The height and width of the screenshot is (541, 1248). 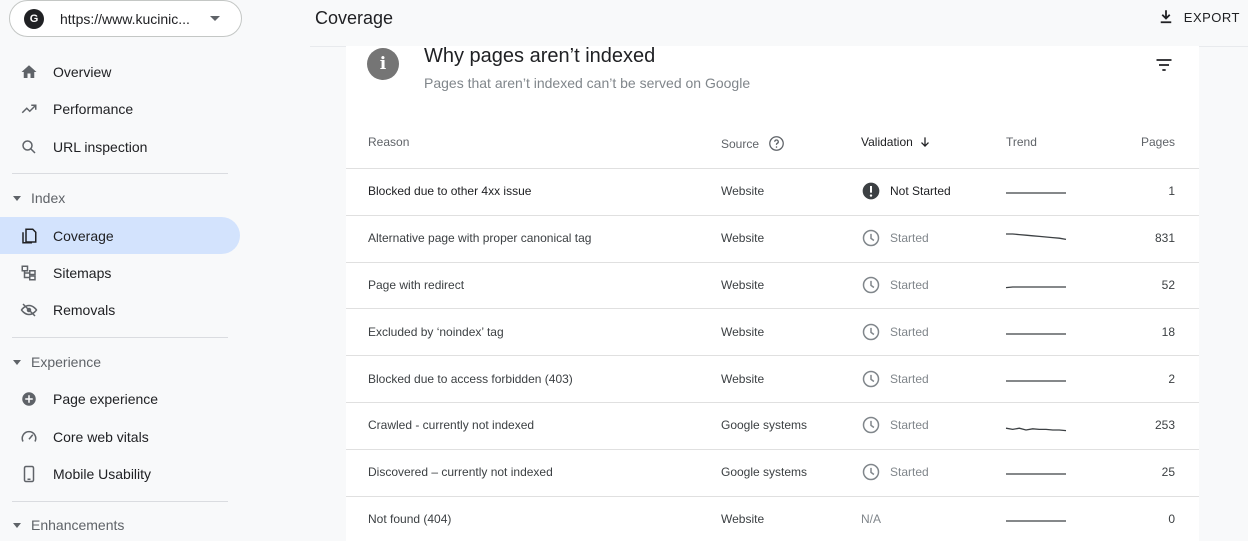 What do you see at coordinates (82, 272) in the screenshot?
I see `nav-label: Sitemaps` at bounding box center [82, 272].